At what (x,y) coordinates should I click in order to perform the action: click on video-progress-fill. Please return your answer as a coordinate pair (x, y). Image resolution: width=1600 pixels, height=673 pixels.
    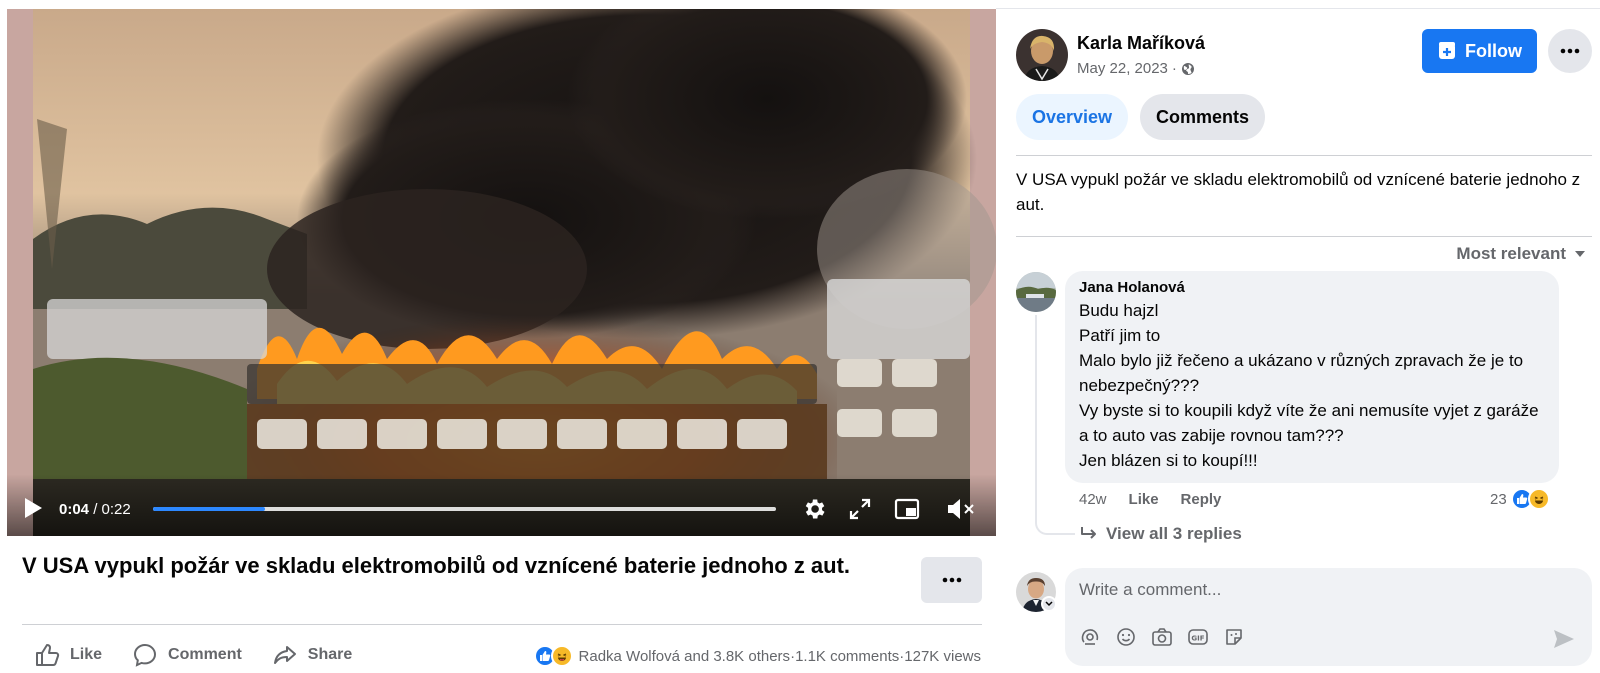
    Looking at the image, I should click on (209, 509).